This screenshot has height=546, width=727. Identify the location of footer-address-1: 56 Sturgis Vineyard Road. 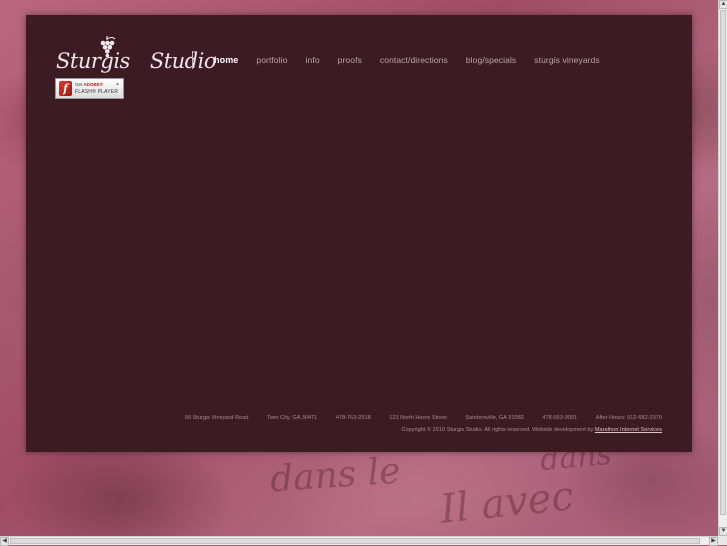
(216, 418).